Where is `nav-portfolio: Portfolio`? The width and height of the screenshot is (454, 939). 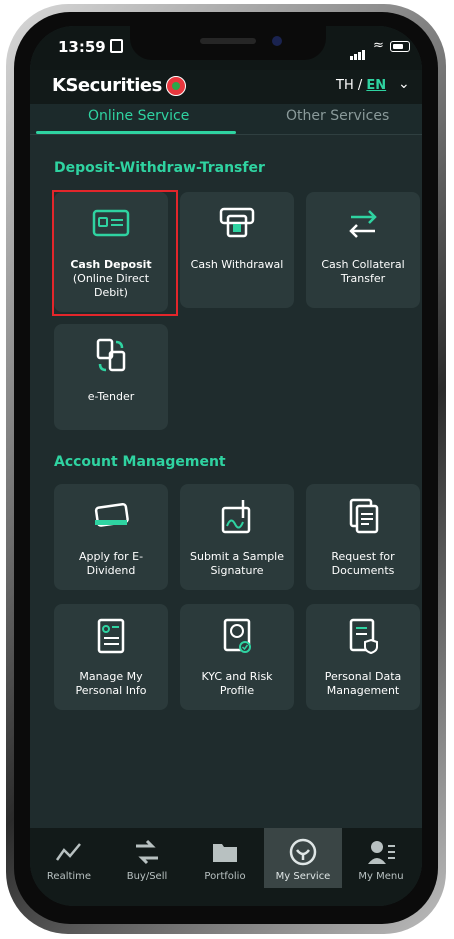
nav-portfolio: Portfolio is located at coordinates (225, 858).